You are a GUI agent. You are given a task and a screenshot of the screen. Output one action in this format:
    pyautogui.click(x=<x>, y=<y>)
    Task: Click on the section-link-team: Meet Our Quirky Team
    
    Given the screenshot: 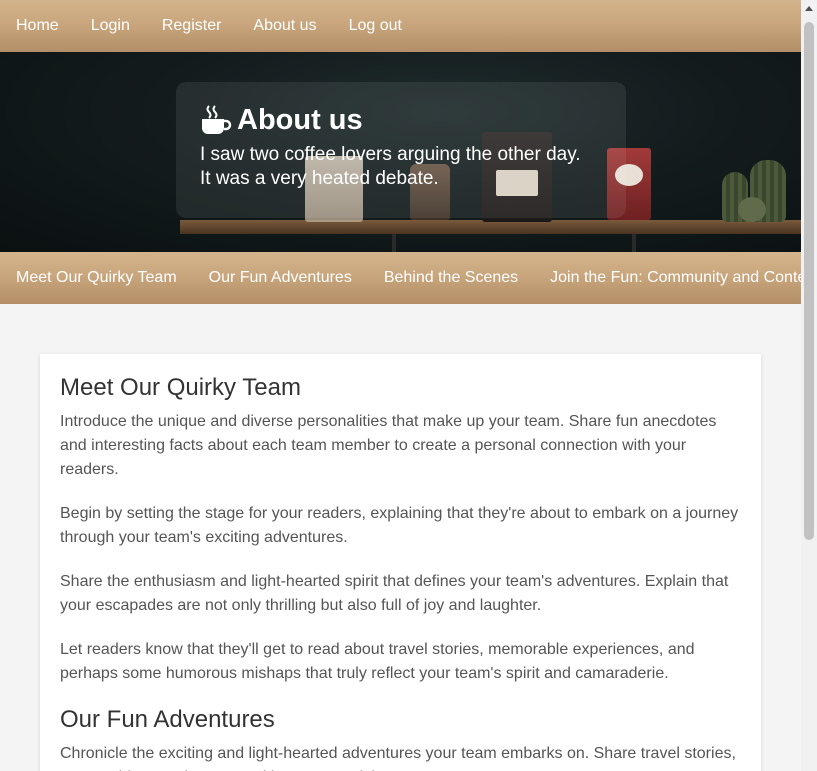 What is the action you would take?
    pyautogui.click(x=96, y=278)
    